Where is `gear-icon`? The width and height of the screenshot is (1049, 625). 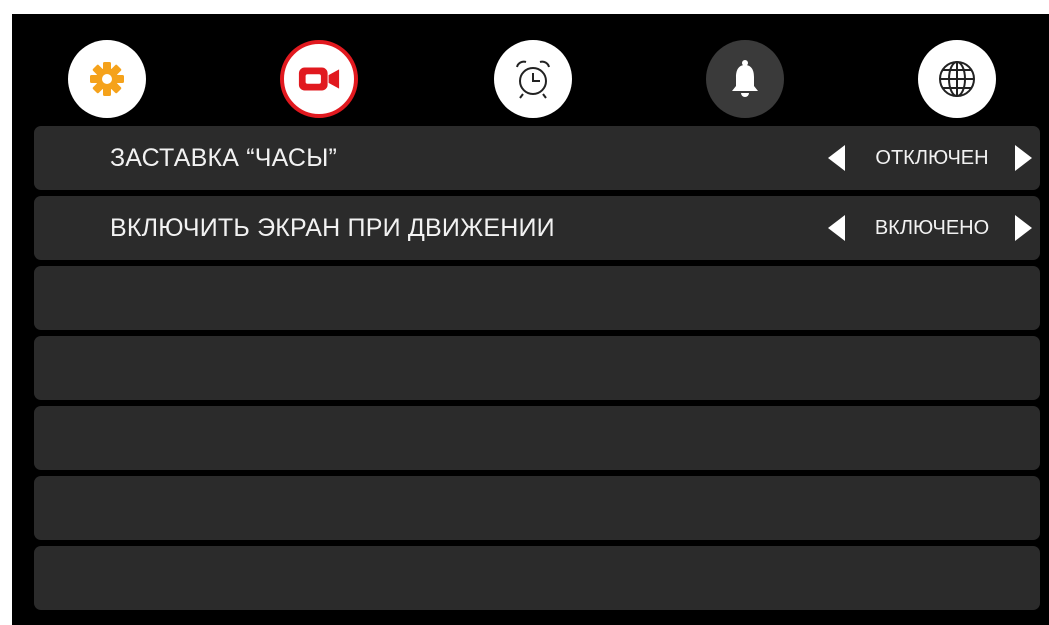
gear-icon is located at coordinates (107, 79).